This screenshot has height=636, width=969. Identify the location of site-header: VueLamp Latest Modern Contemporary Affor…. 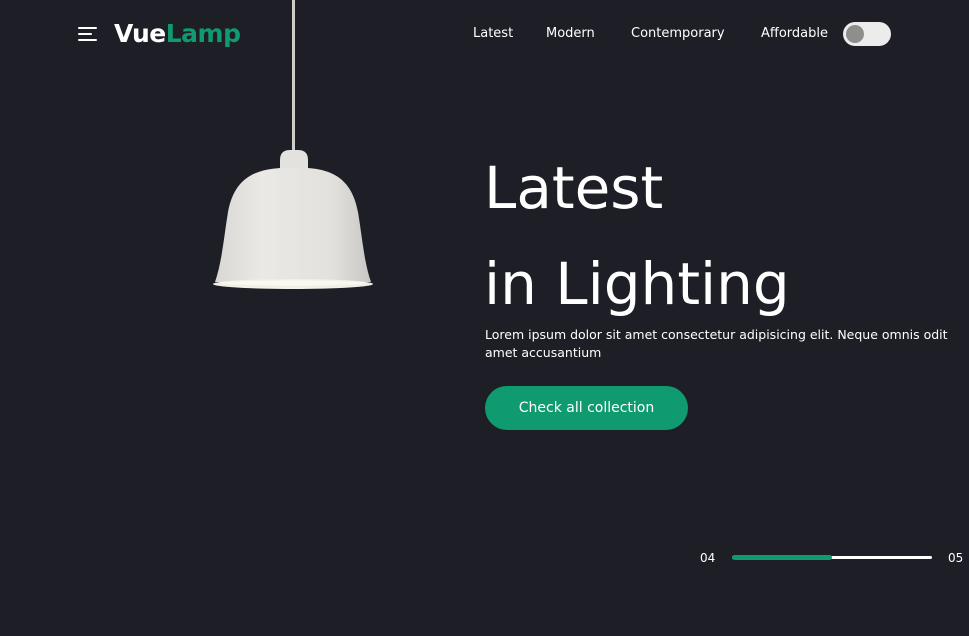
(484, 34).